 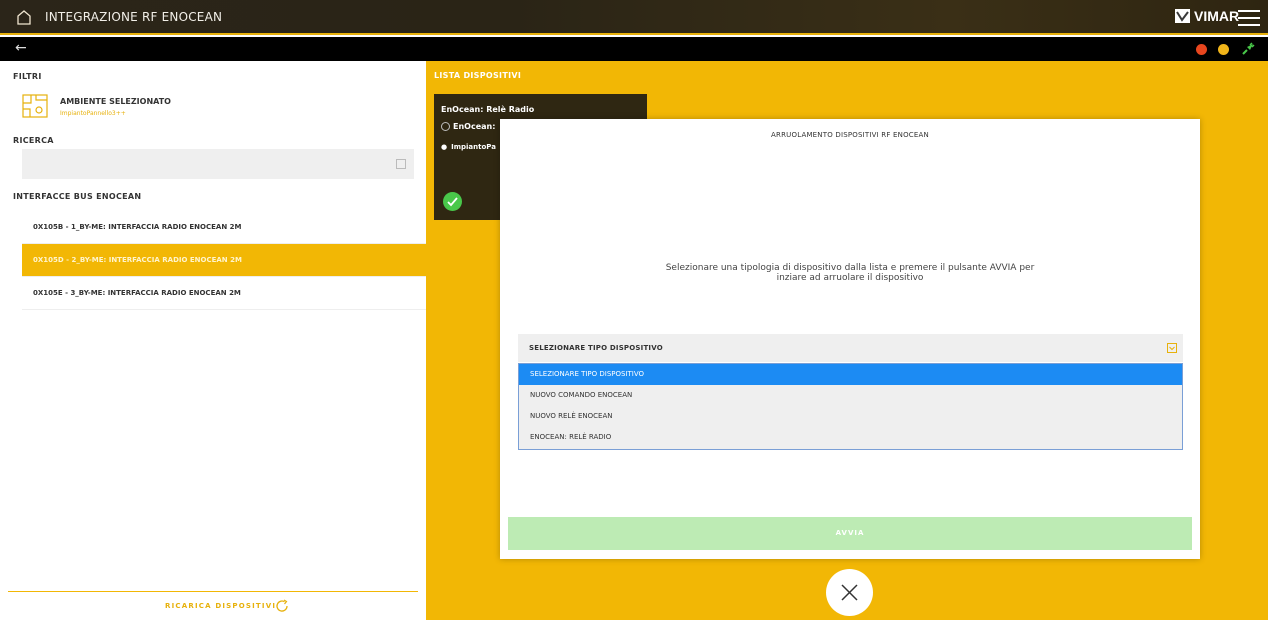 I want to click on floorplan-location-icon, so click(x=35, y=106).